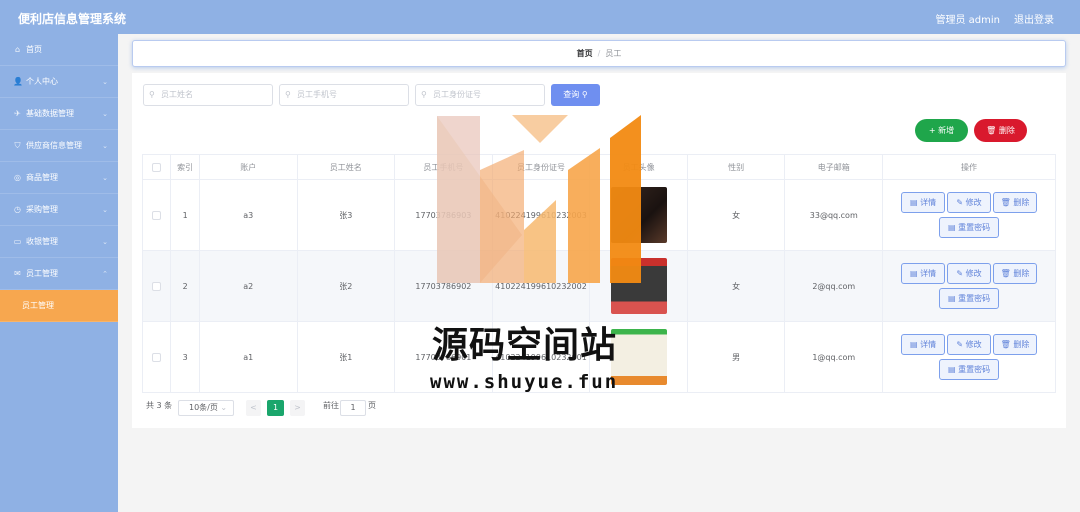 The width and height of the screenshot is (1080, 512). I want to click on plus-icon: +, so click(932, 130).